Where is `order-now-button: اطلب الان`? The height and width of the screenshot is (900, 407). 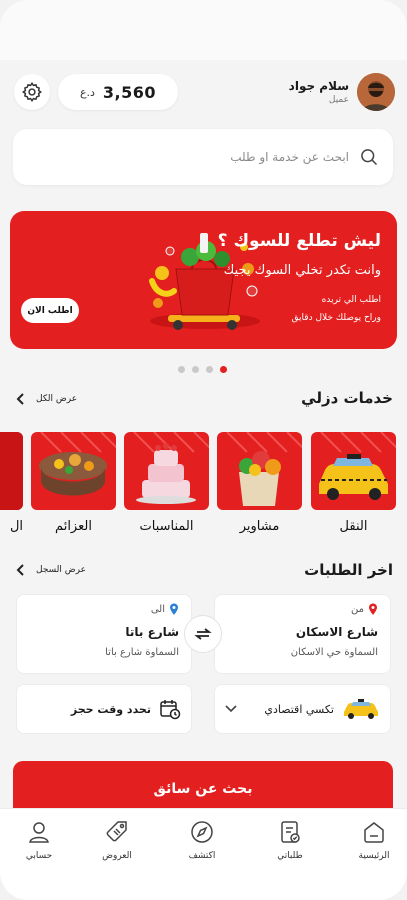
order-now-button: اطلب الان is located at coordinates (50, 310).